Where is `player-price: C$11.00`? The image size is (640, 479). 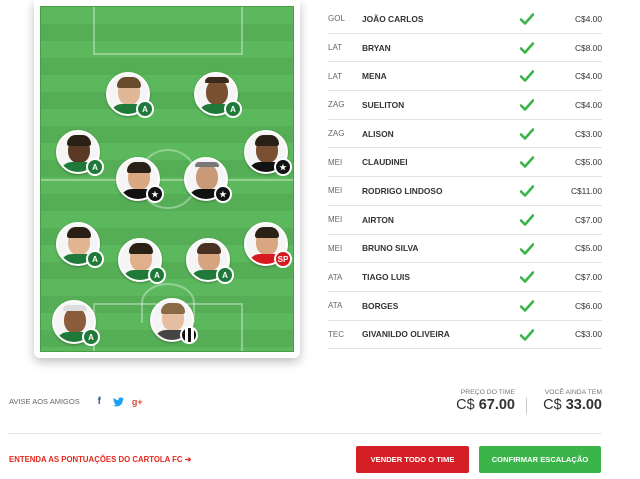
player-price: C$11.00 is located at coordinates (586, 190).